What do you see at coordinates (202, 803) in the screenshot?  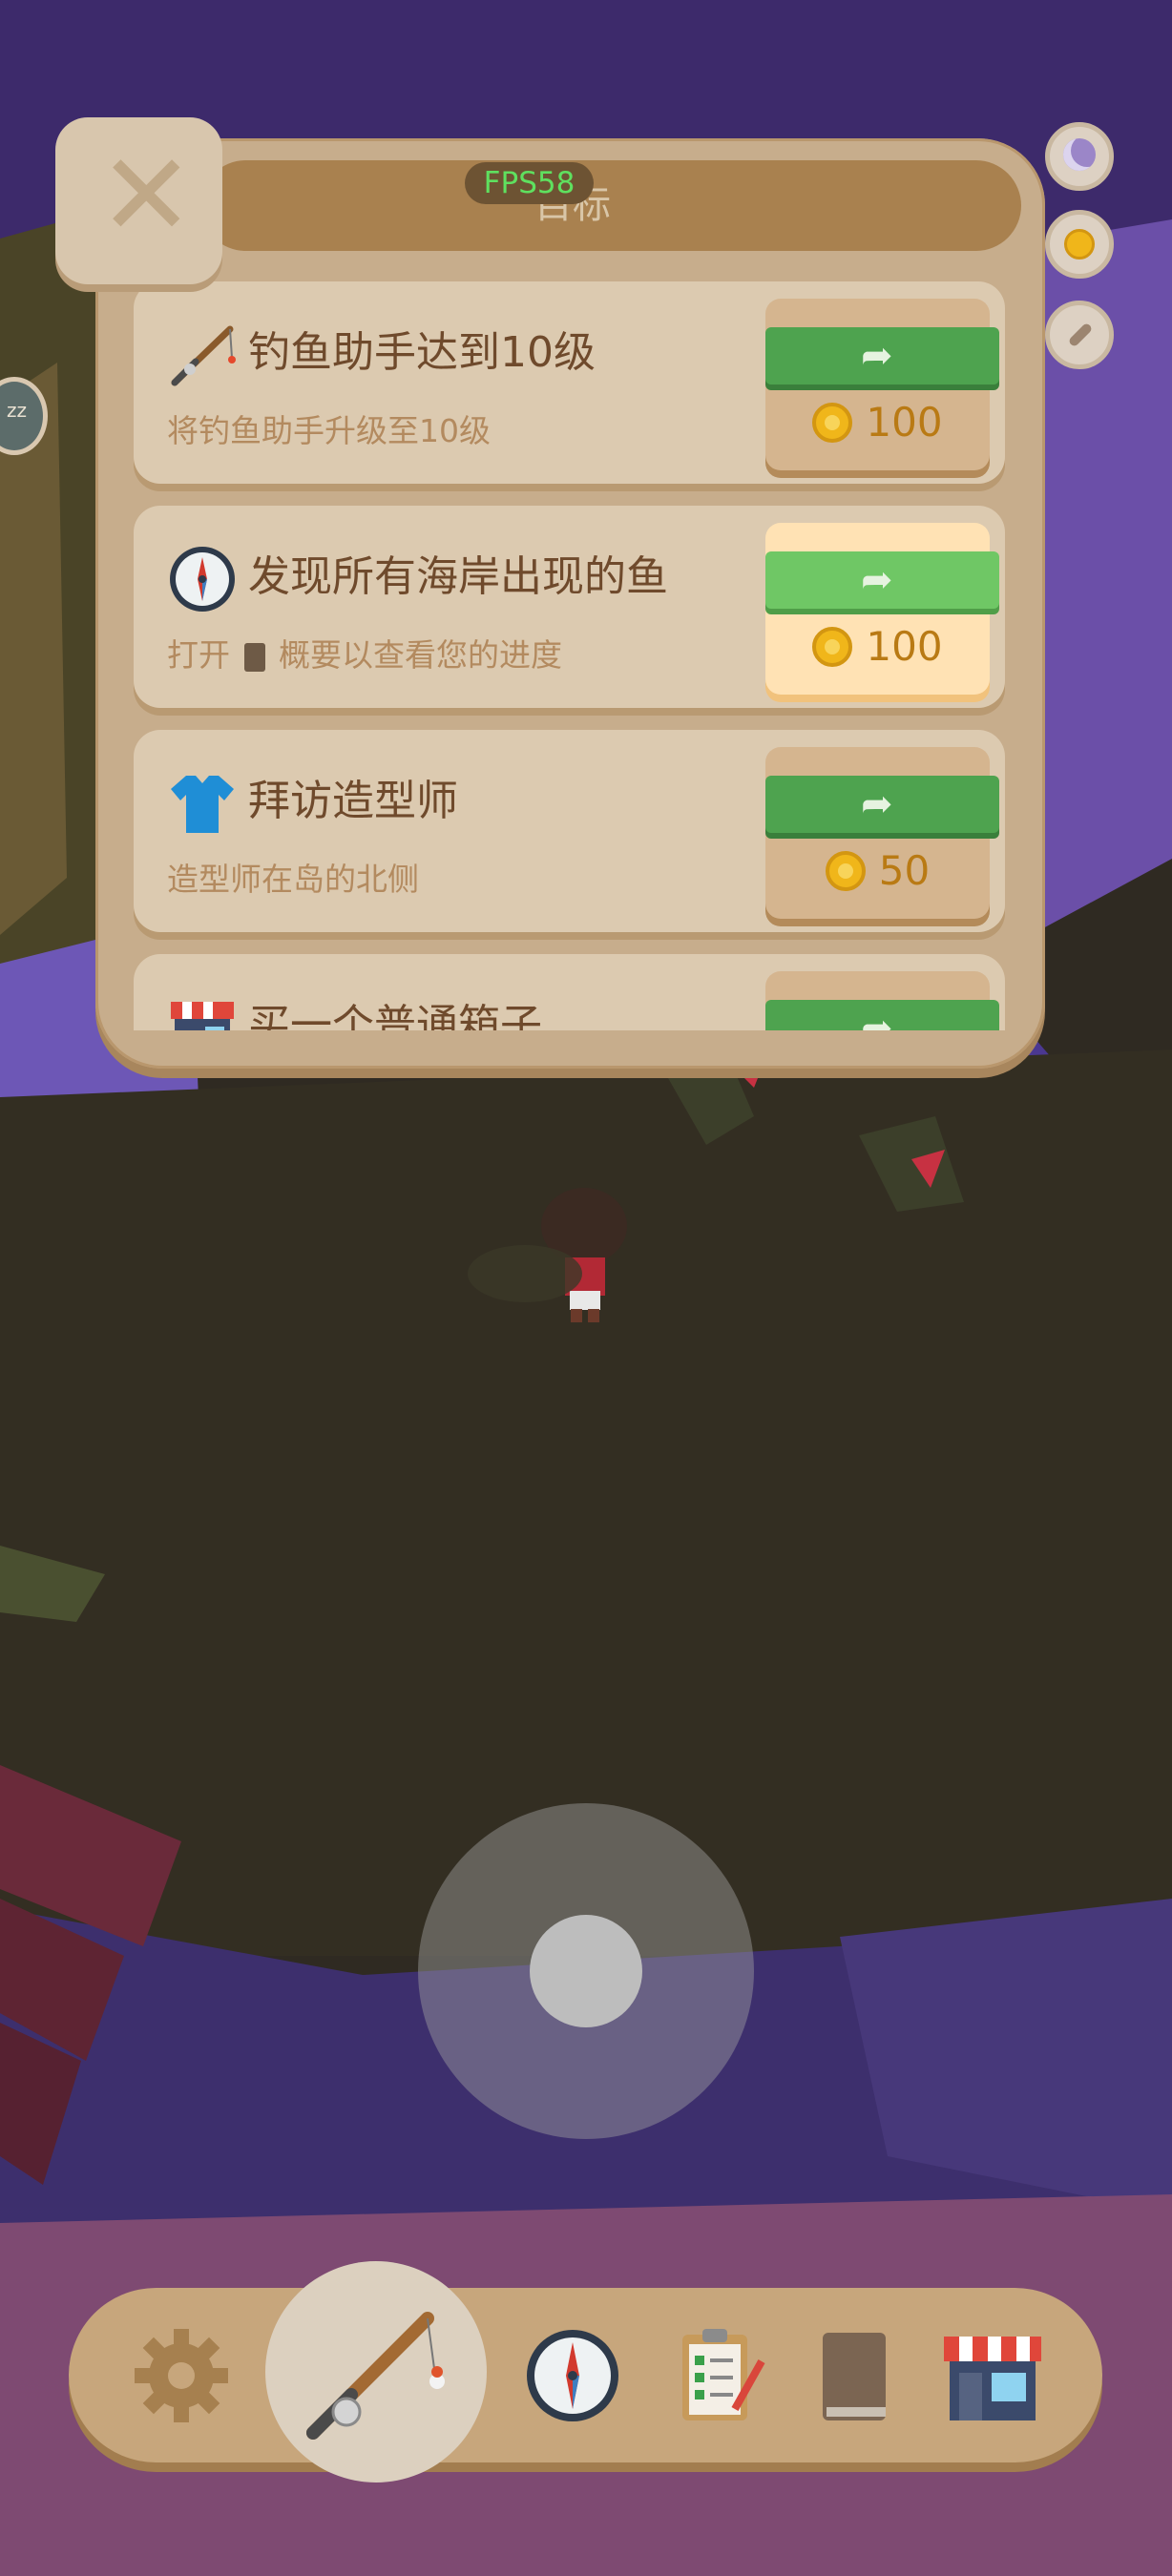 I see `tshirt-icon` at bounding box center [202, 803].